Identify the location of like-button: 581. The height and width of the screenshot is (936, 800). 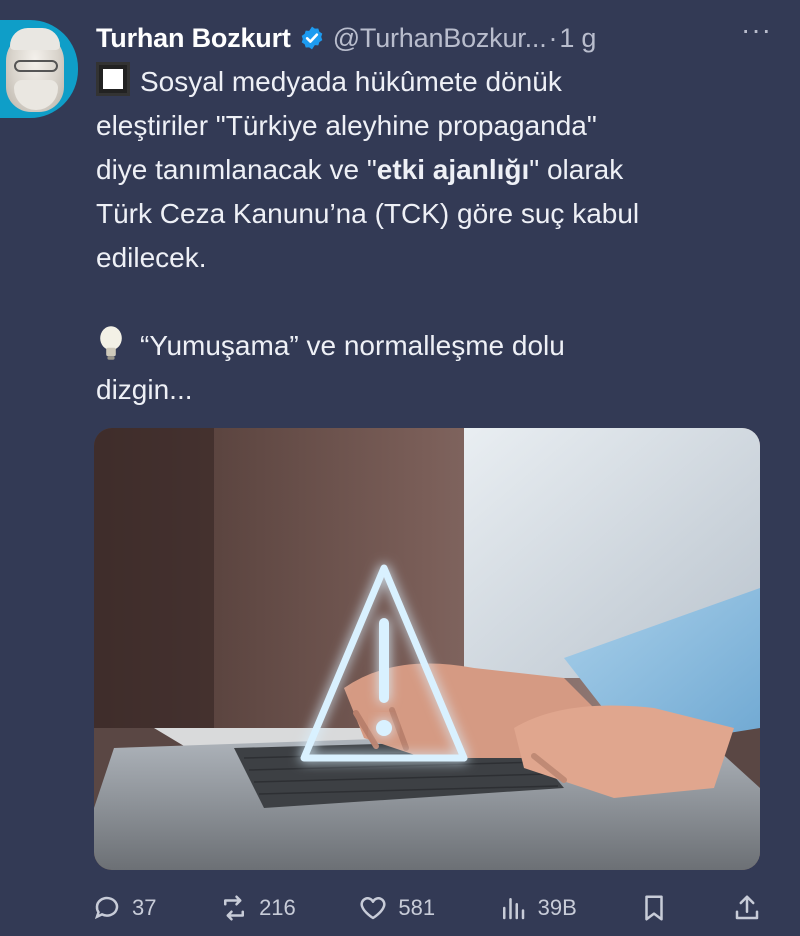
(396, 908).